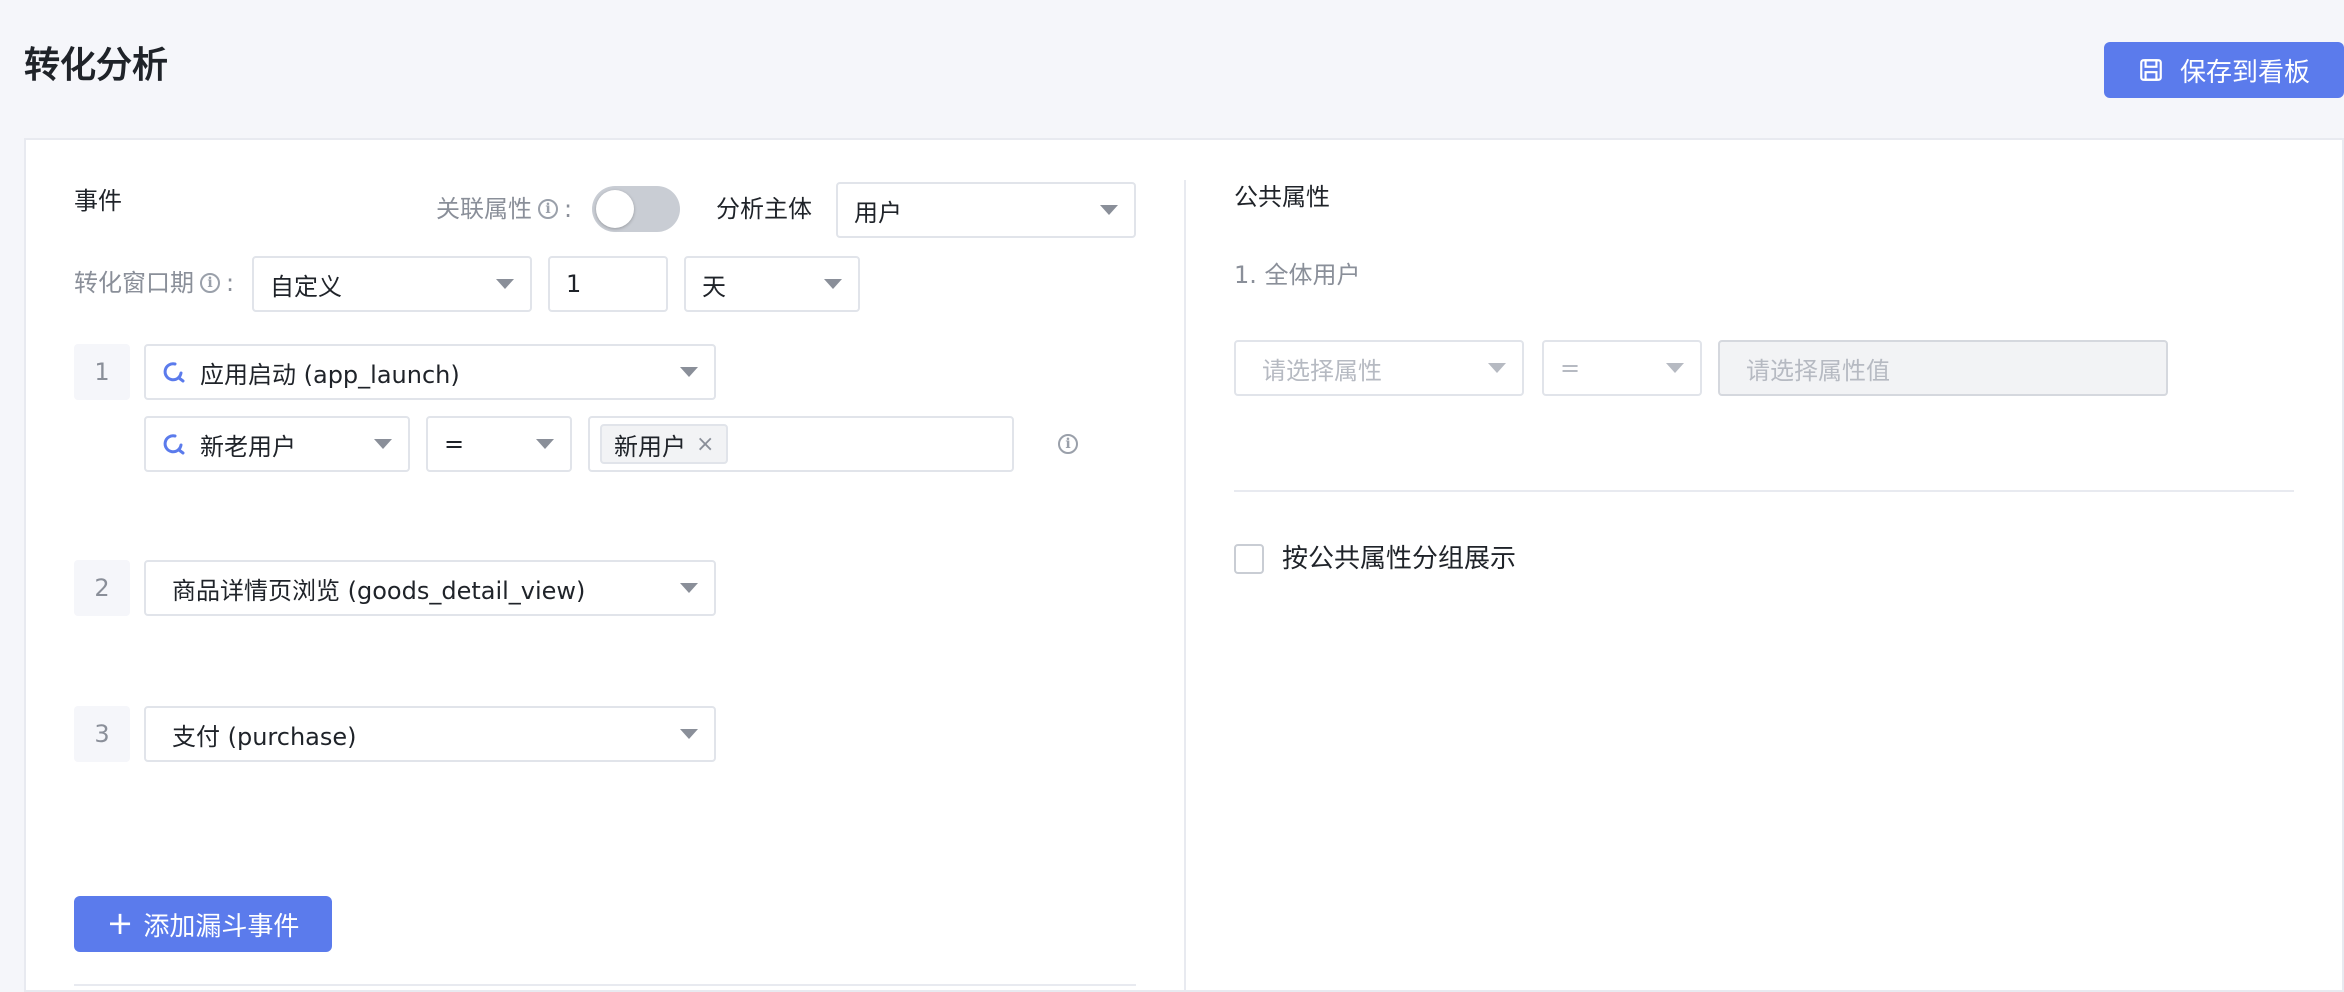 This screenshot has width=2344, height=992. I want to click on common-operator-value: =, so click(1570, 368).